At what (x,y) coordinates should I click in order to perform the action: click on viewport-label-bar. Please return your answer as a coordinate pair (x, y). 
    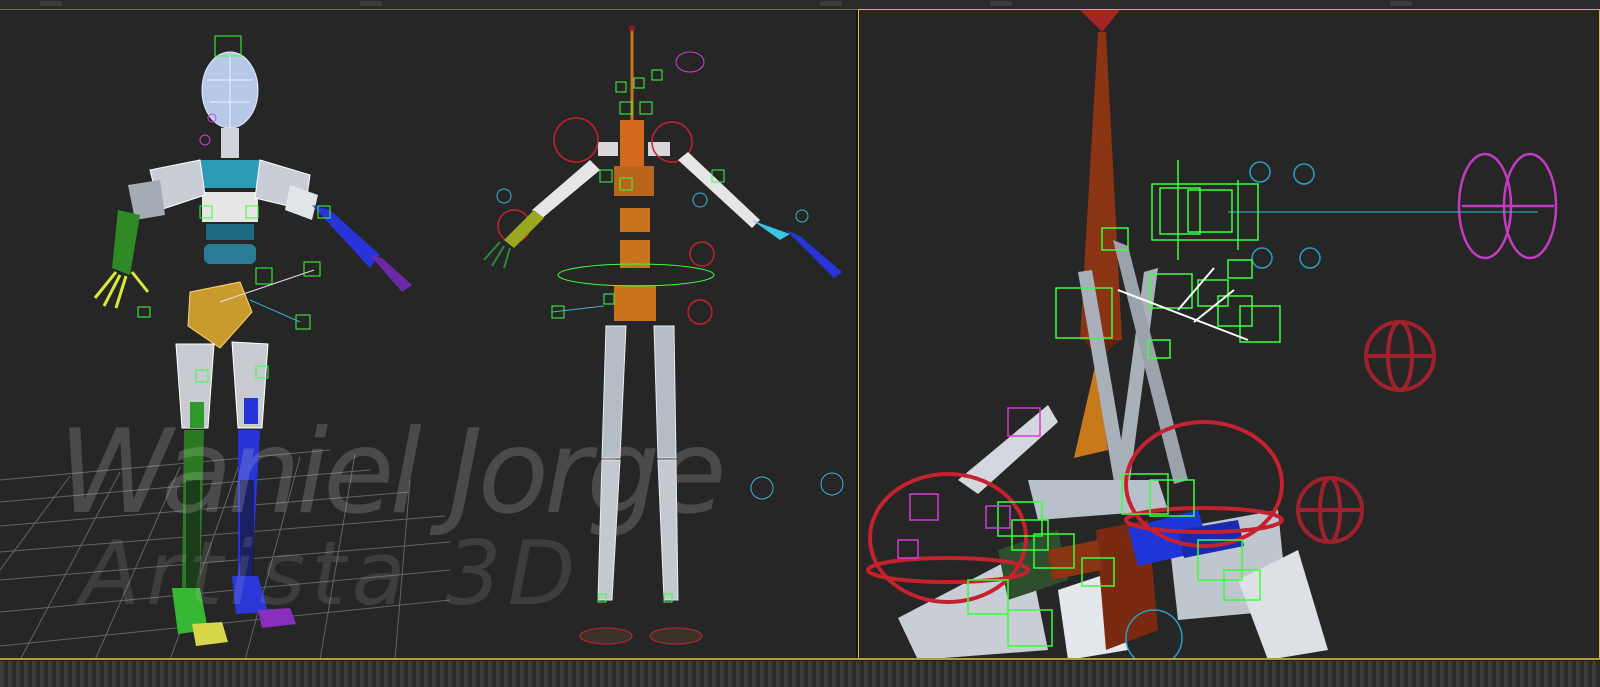
    Looking at the image, I should click on (800, 5).